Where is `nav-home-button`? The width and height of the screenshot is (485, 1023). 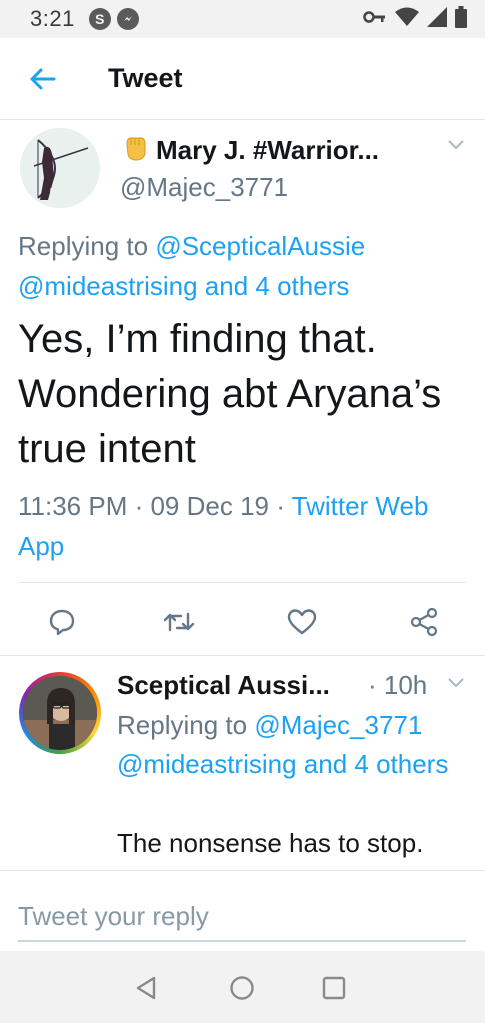 nav-home-button is located at coordinates (242, 988).